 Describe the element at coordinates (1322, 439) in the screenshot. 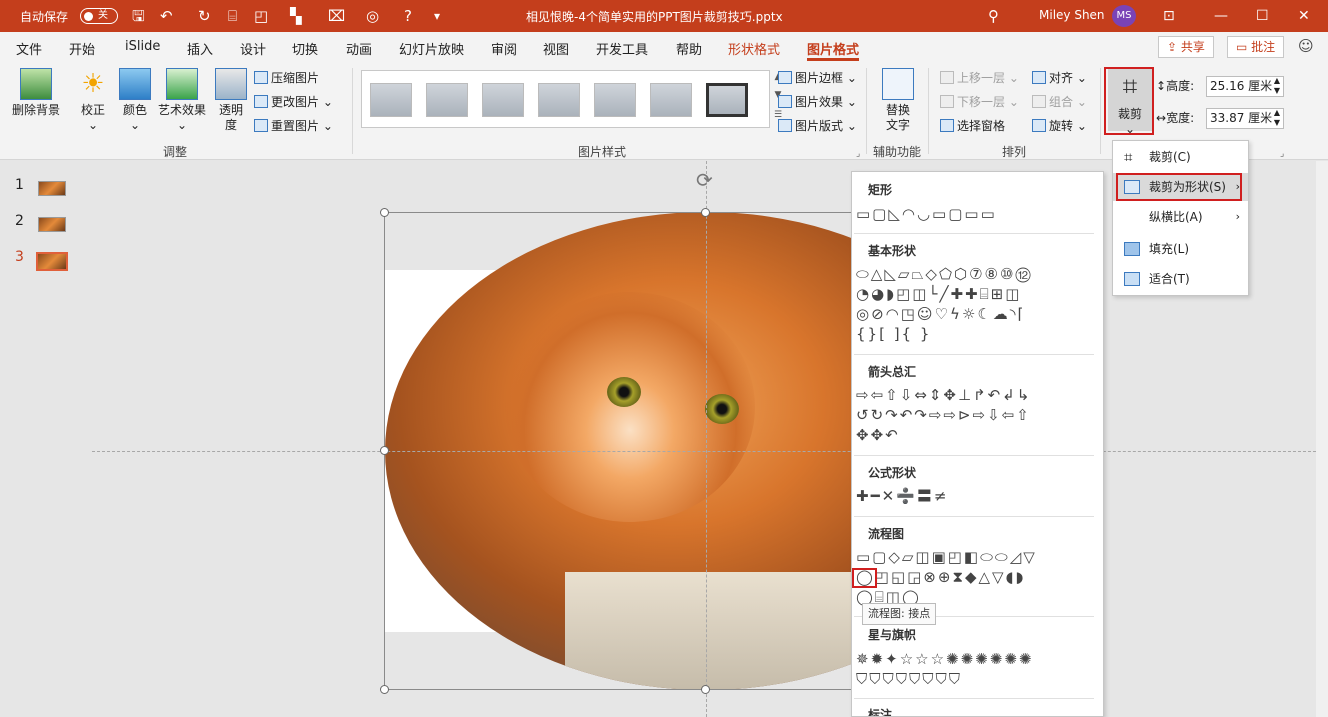

I see `vertical-scrollbar` at that location.